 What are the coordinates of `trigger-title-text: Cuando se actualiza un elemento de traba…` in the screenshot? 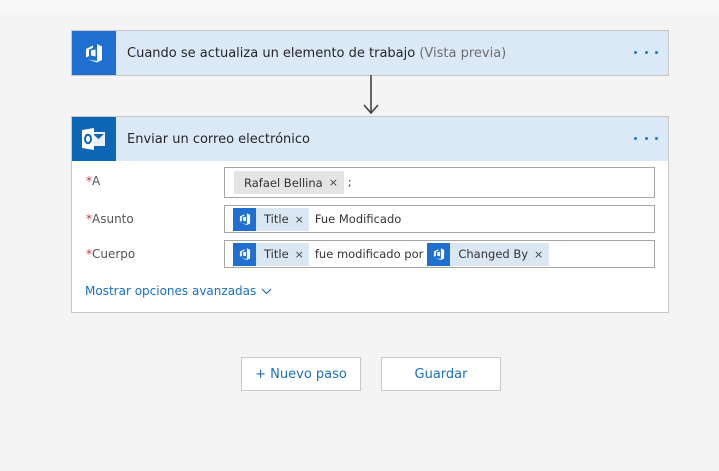 It's located at (271, 53).